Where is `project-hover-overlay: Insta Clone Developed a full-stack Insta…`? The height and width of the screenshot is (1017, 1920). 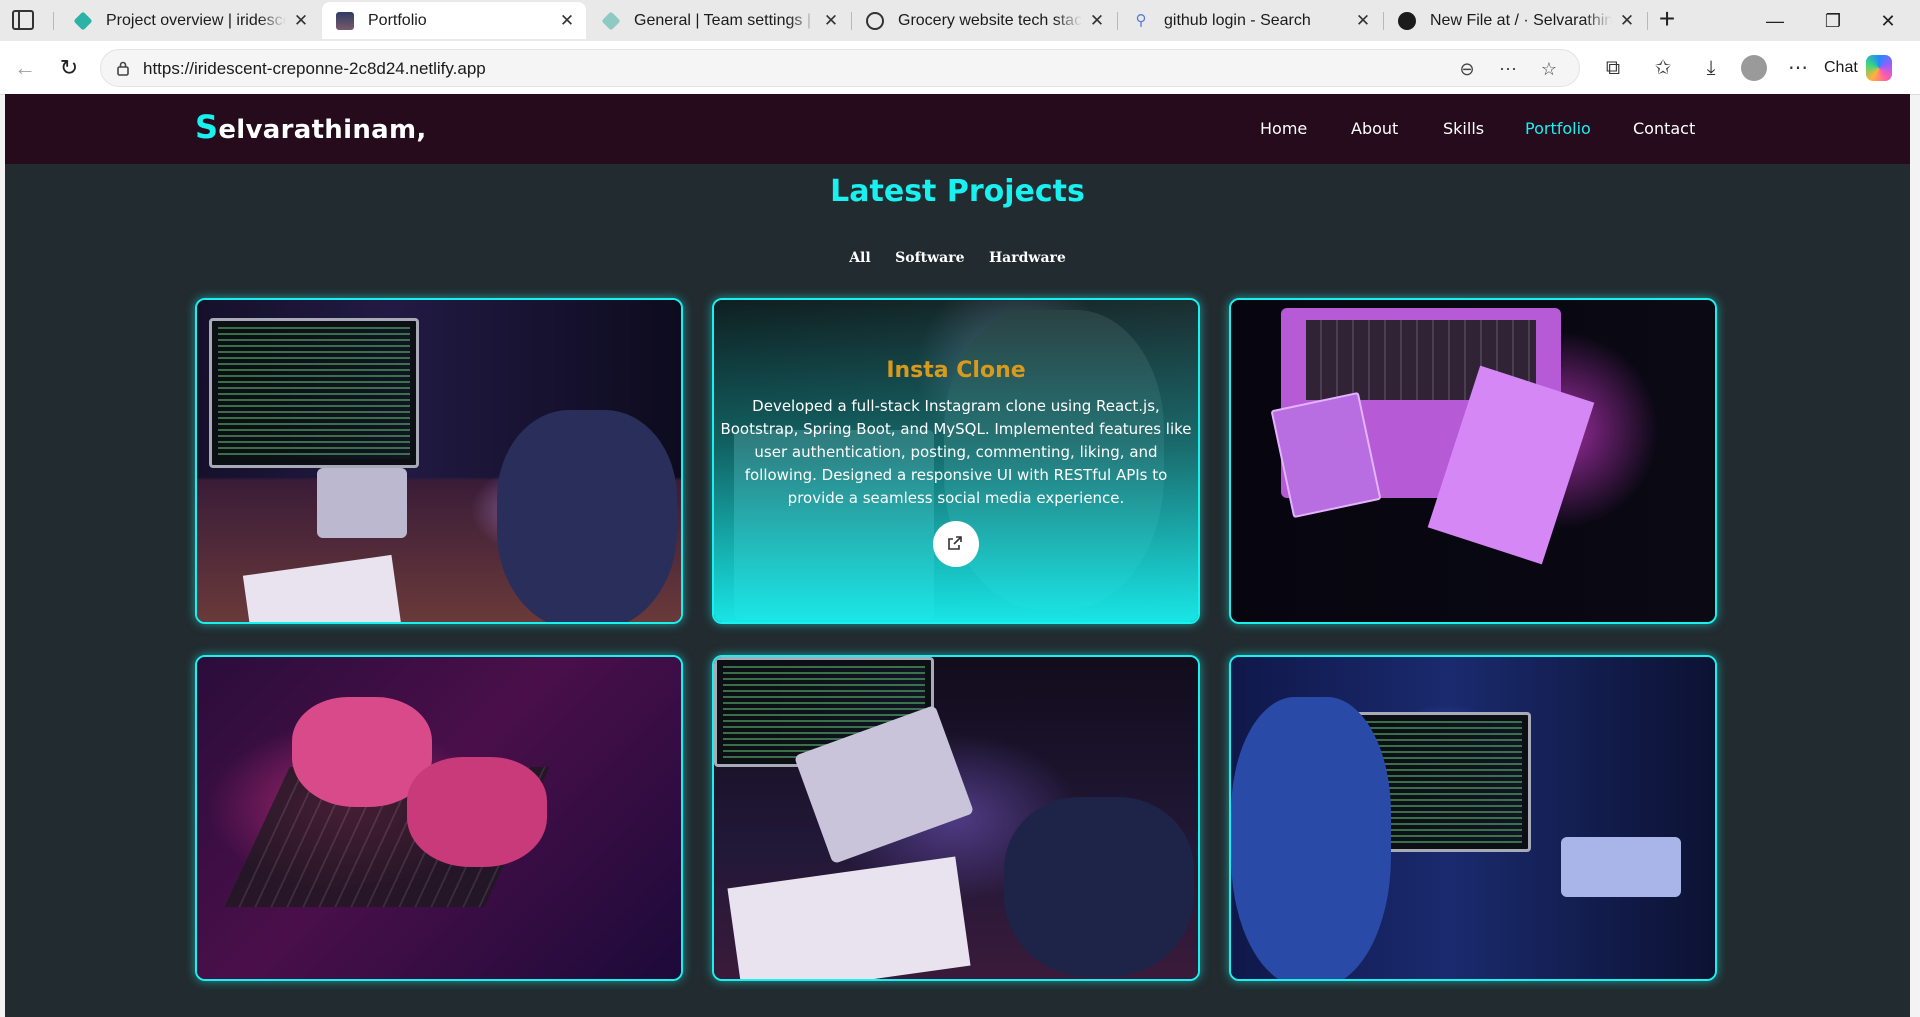
project-hover-overlay: Insta Clone Developed a full-stack Insta… is located at coordinates (956, 461).